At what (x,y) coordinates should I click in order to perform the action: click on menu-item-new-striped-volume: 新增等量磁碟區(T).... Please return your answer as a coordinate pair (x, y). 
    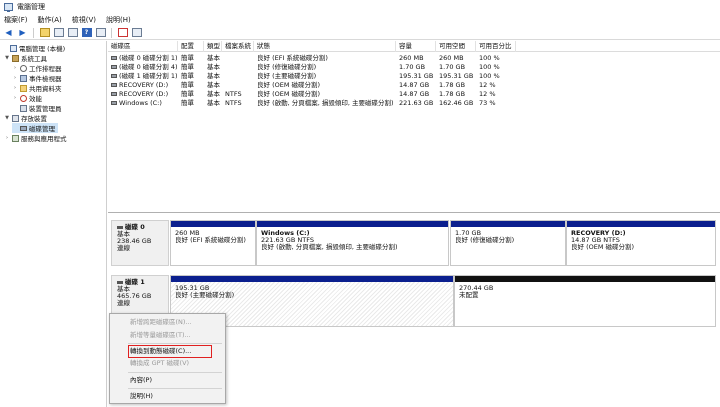
    Looking at the image, I should click on (167, 335).